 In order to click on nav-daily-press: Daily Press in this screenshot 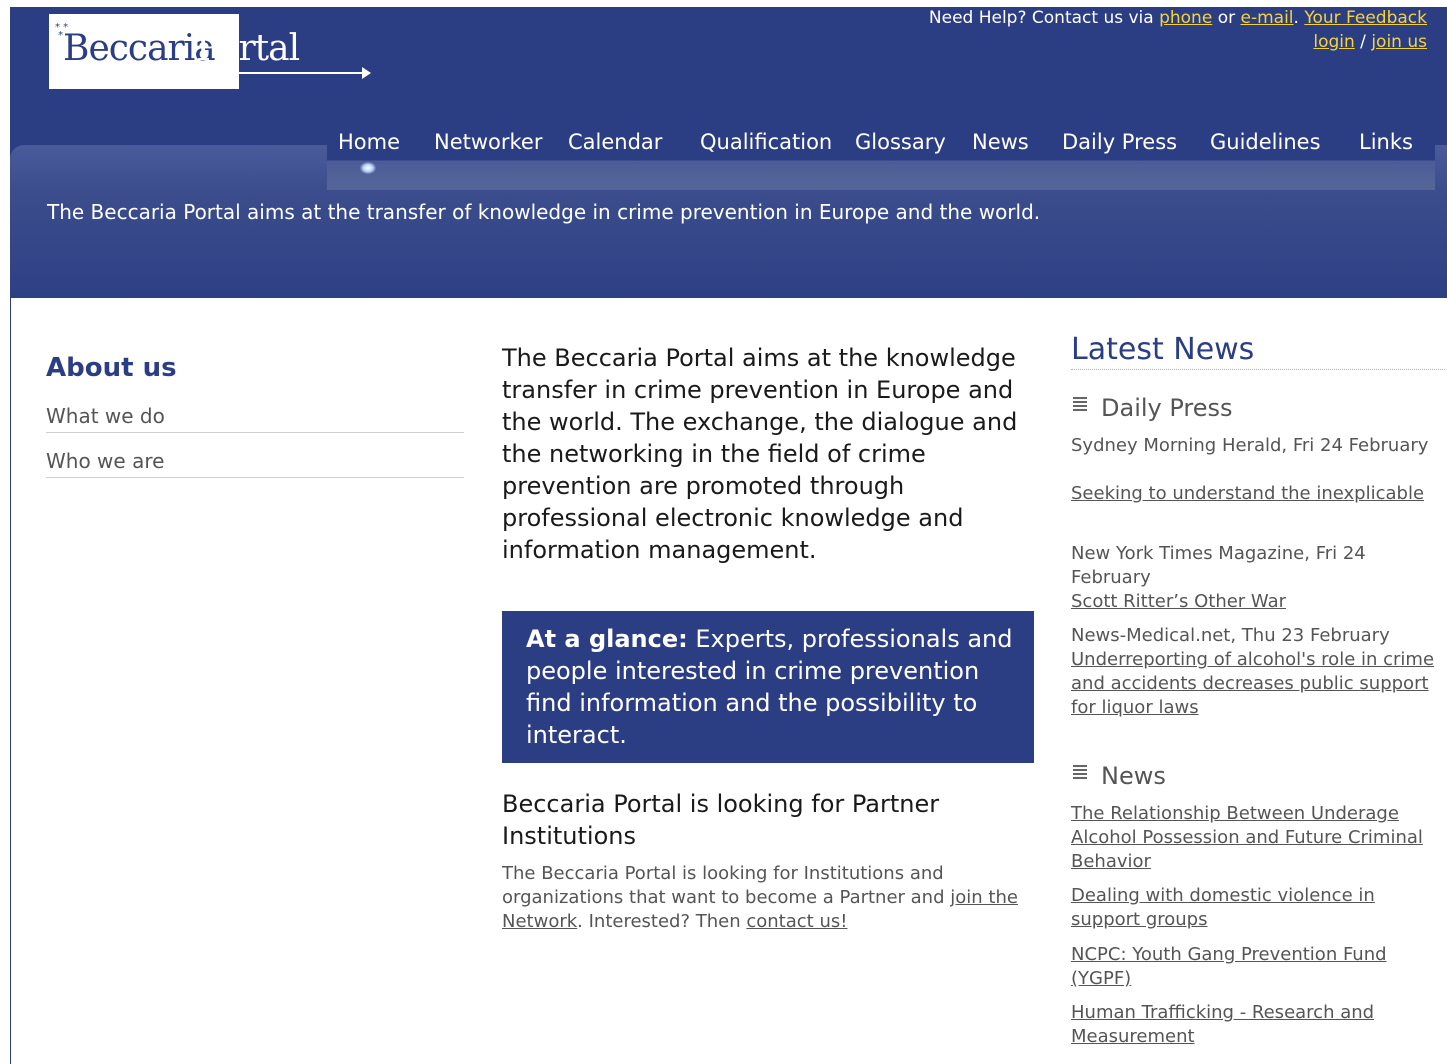, I will do `click(1119, 142)`.